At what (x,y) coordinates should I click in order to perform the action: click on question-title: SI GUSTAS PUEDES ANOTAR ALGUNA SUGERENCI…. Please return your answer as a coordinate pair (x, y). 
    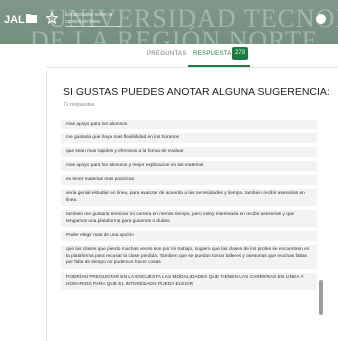
    Looking at the image, I should click on (196, 92).